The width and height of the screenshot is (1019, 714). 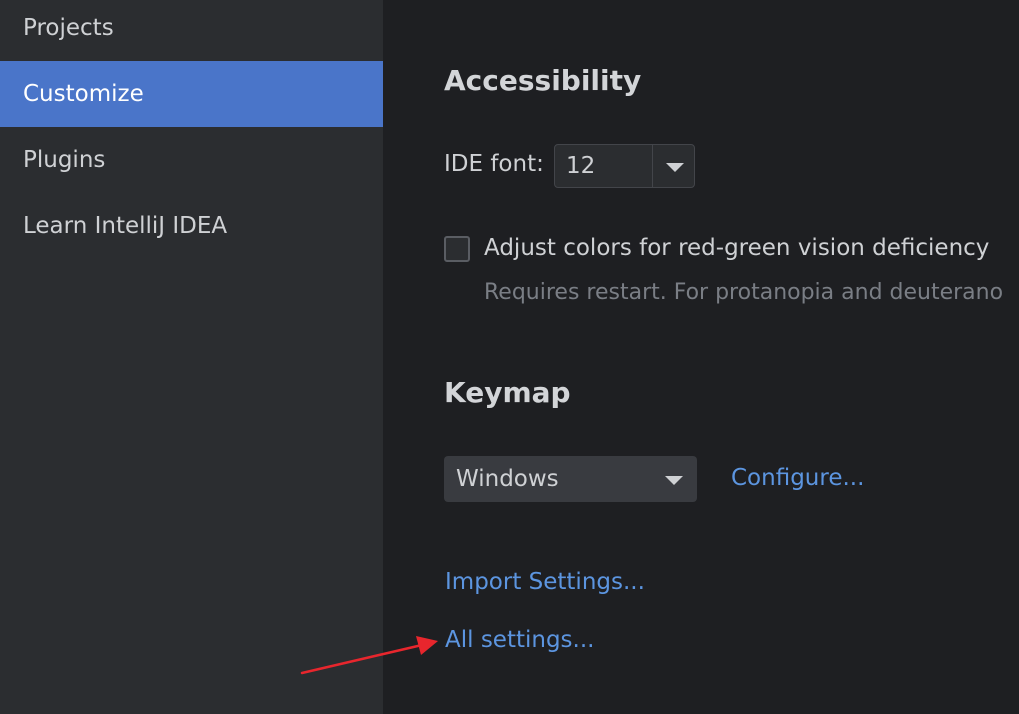 I want to click on ide-font-value: 12, so click(x=581, y=166).